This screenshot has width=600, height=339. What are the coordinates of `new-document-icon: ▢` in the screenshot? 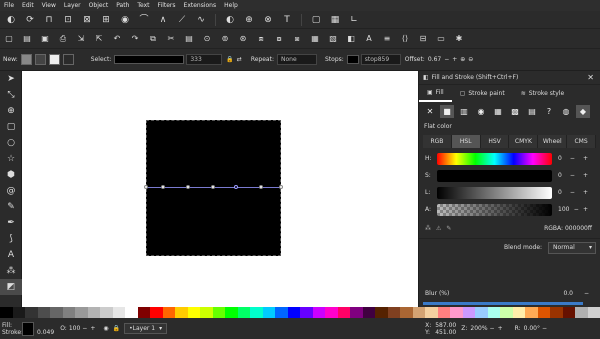 It's located at (9, 39).